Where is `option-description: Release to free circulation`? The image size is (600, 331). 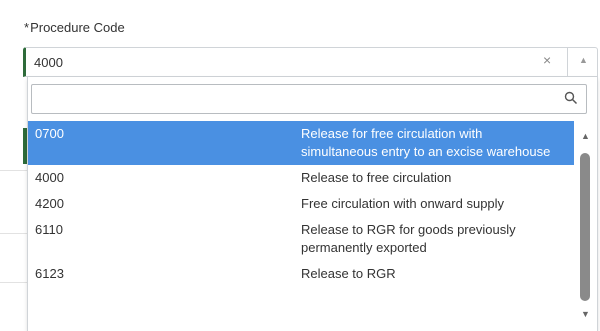 option-description: Release to free circulation is located at coordinates (376, 177).